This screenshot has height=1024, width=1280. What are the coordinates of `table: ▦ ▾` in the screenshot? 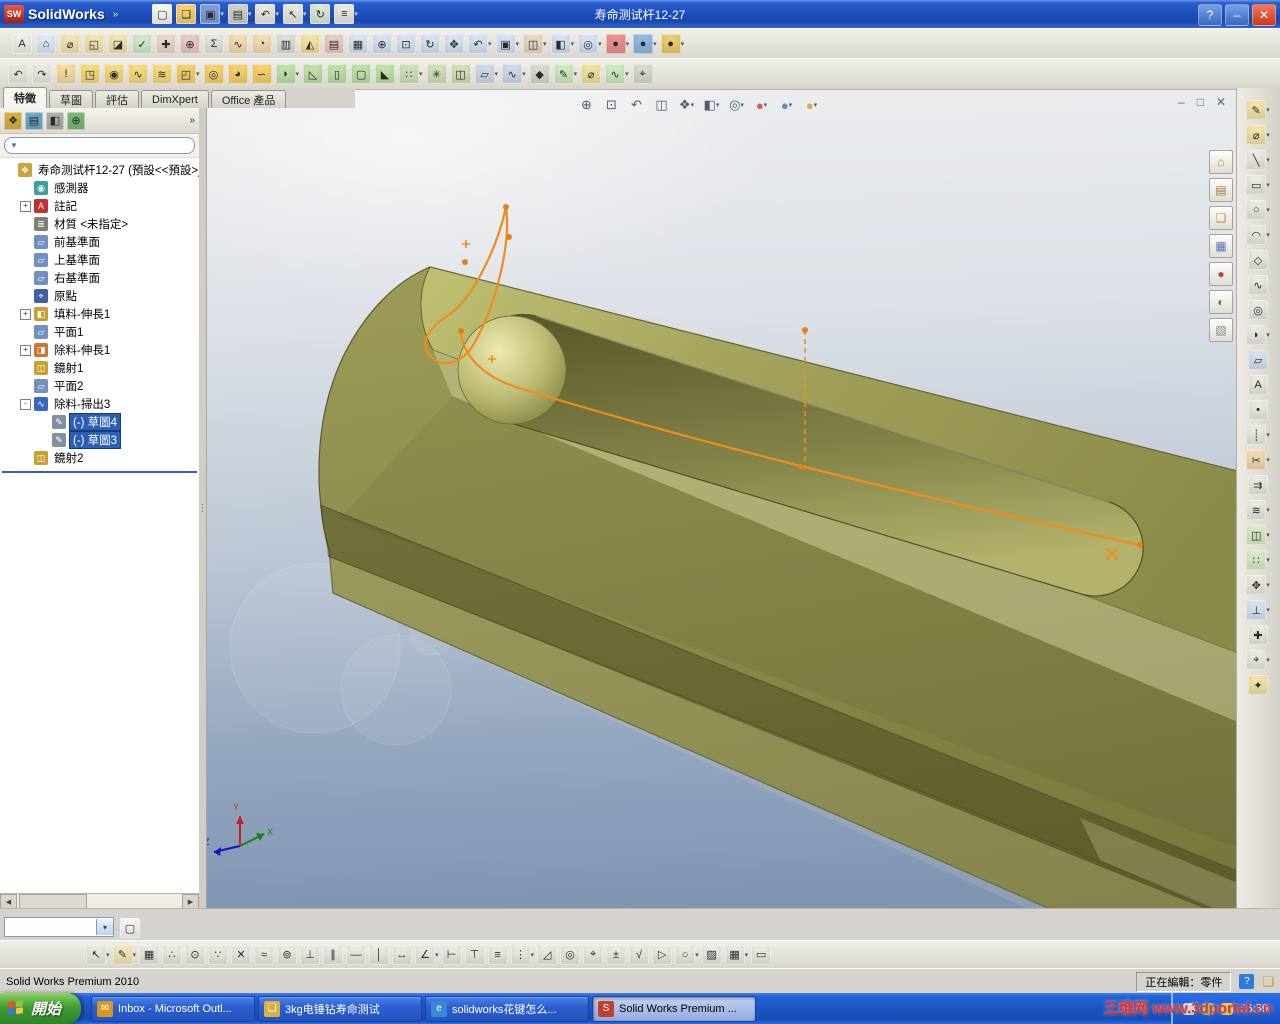 It's located at (737, 954).